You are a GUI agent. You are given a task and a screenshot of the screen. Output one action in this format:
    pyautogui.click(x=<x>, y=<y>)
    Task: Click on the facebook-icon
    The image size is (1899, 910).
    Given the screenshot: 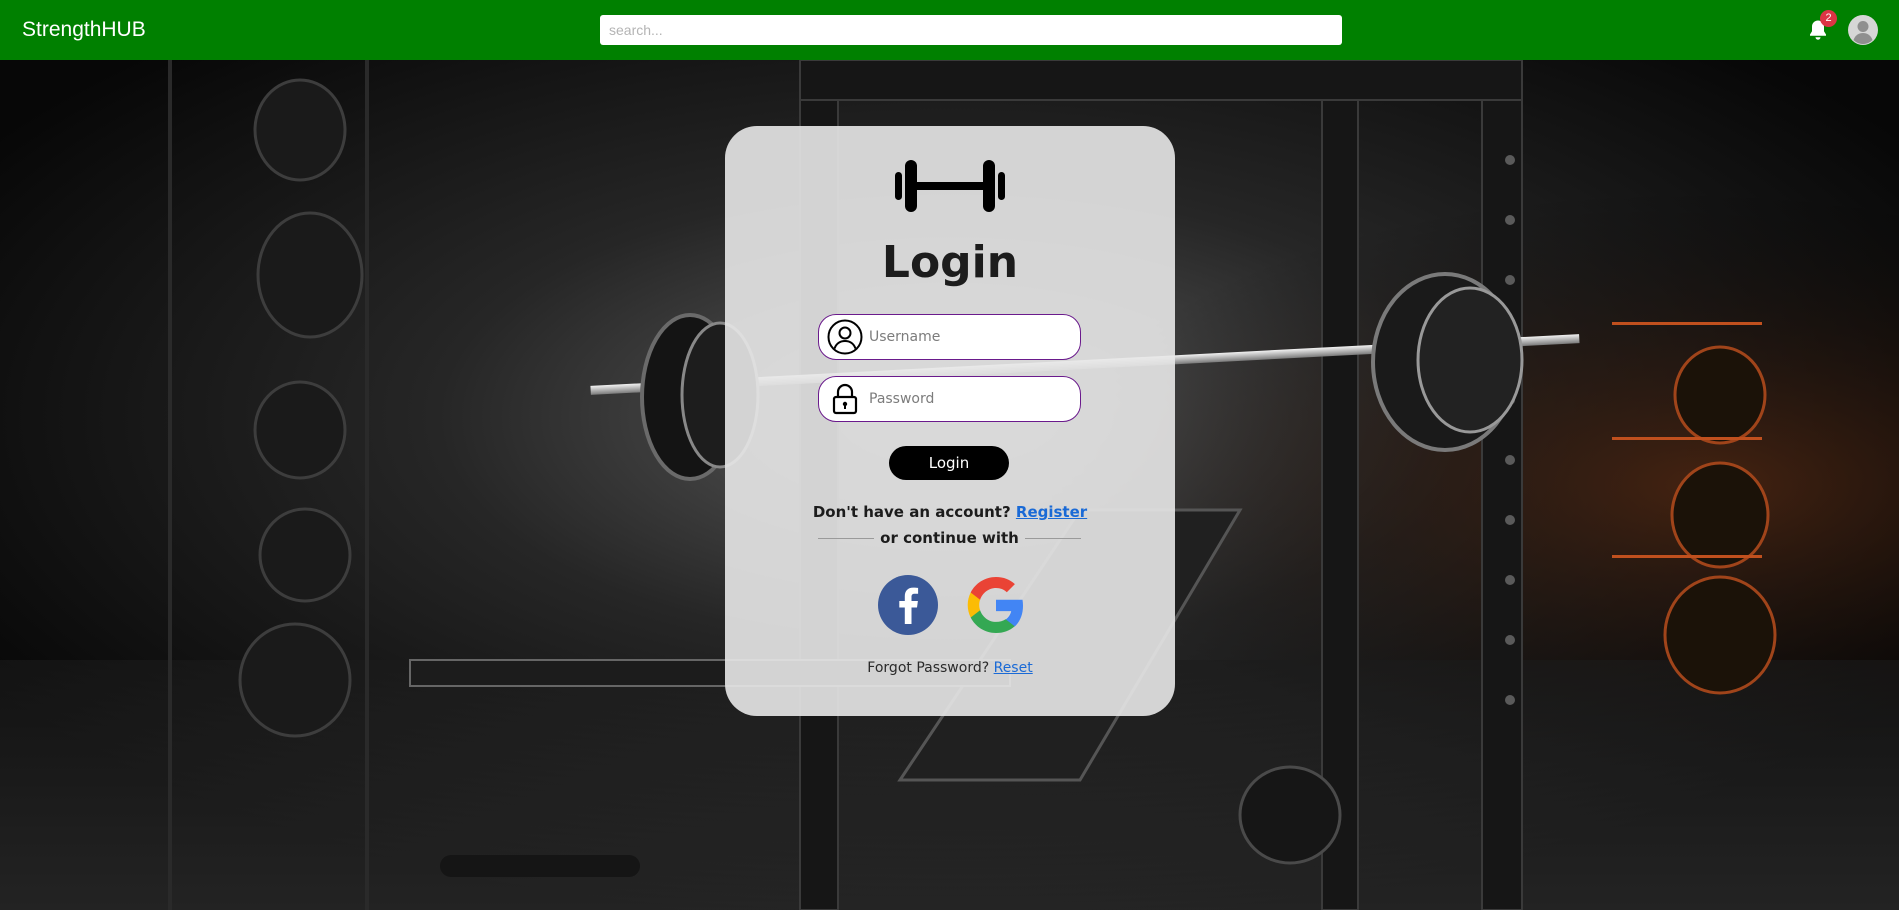 What is the action you would take?
    pyautogui.click(x=908, y=605)
    